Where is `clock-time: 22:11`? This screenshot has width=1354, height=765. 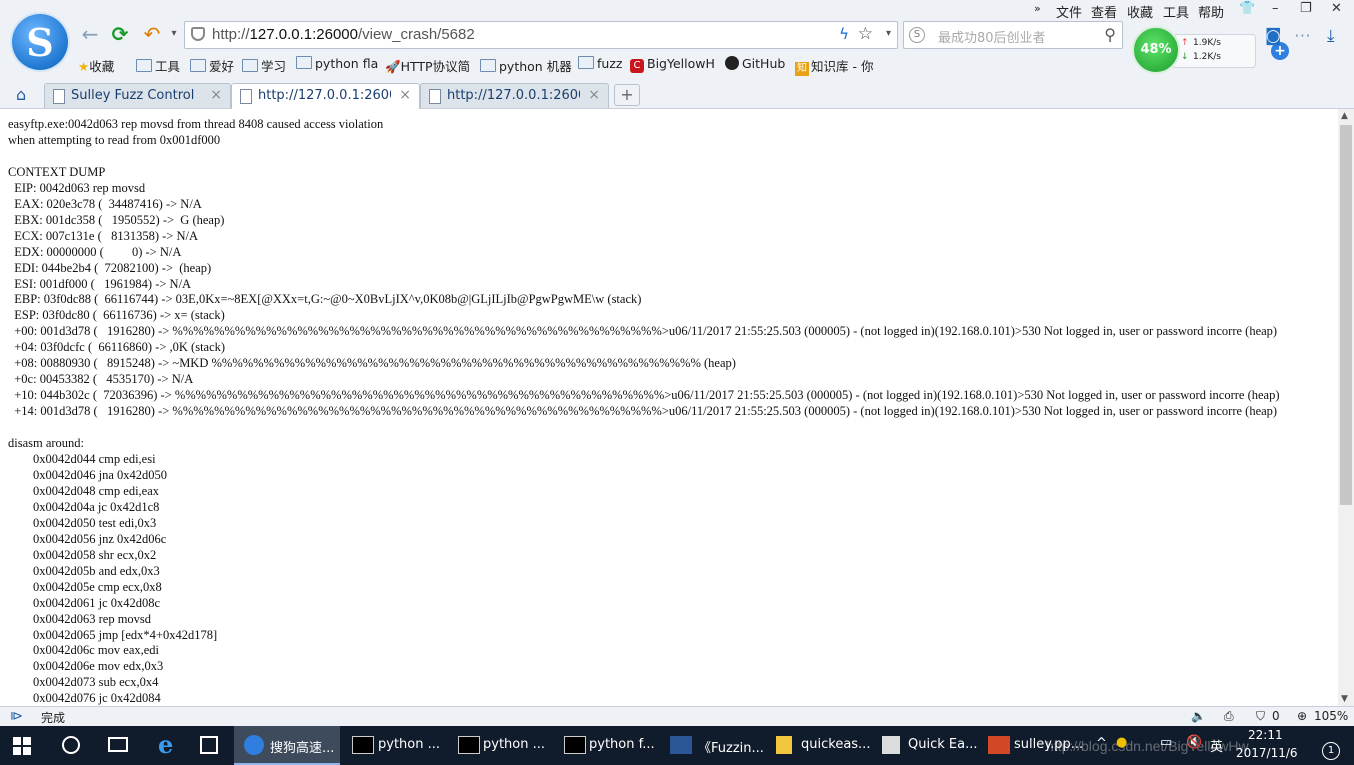
clock-time: 22:11 is located at coordinates (1265, 735).